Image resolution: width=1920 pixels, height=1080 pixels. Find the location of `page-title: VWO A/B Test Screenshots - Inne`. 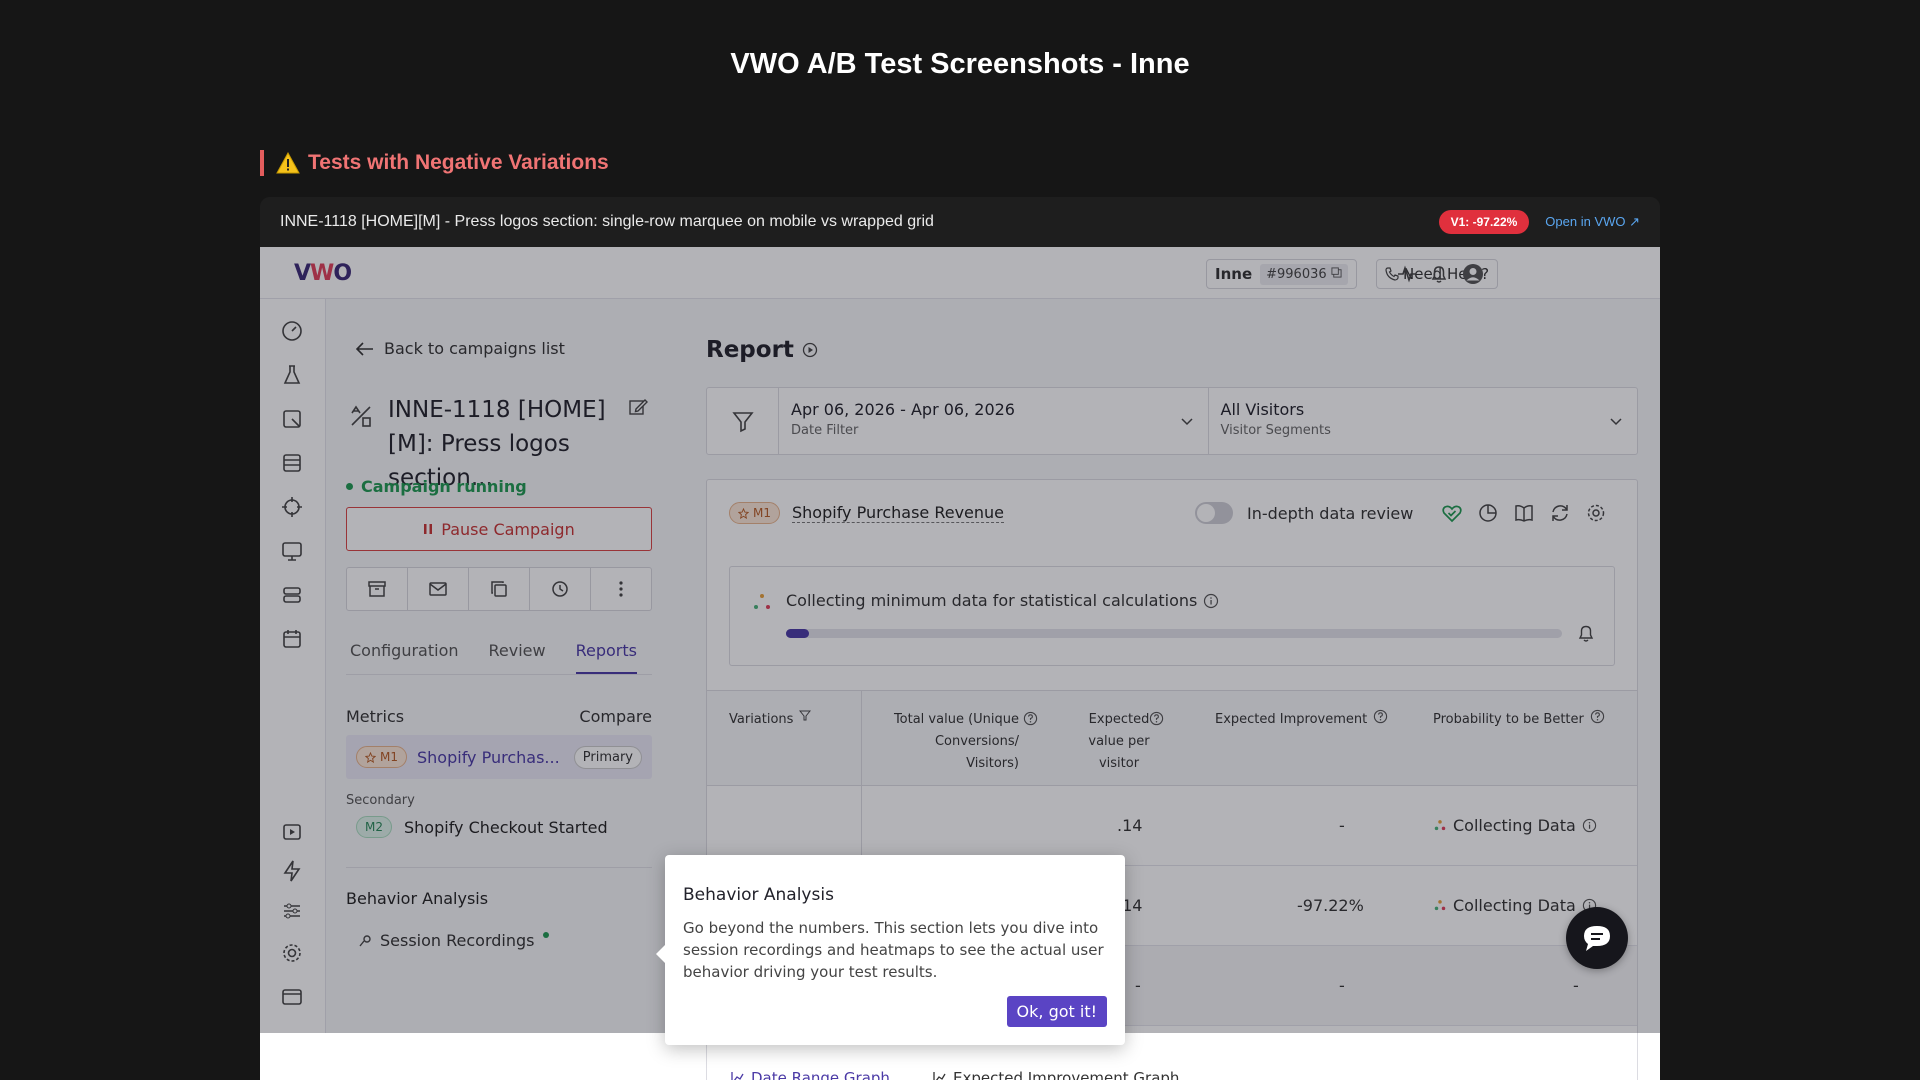

page-title: VWO A/B Test Screenshots - Inne is located at coordinates (960, 64).